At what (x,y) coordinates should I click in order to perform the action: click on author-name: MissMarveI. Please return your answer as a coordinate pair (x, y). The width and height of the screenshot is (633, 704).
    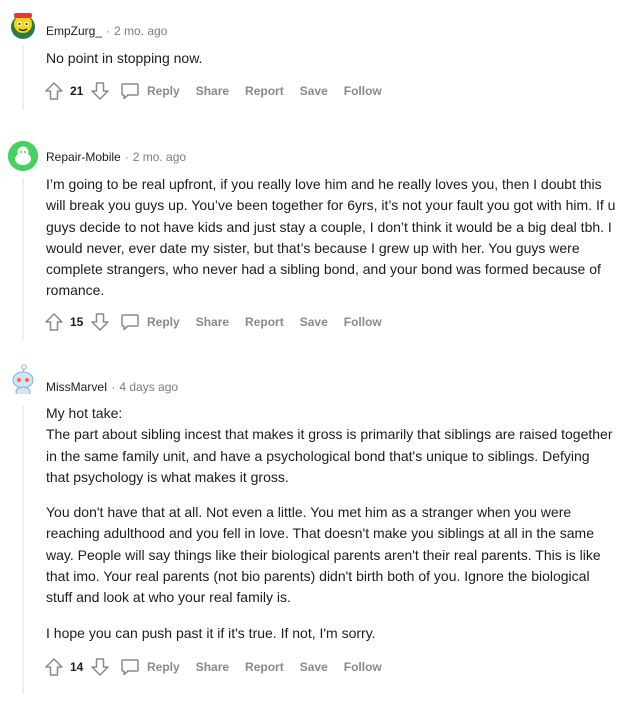
    Looking at the image, I should click on (76, 387).